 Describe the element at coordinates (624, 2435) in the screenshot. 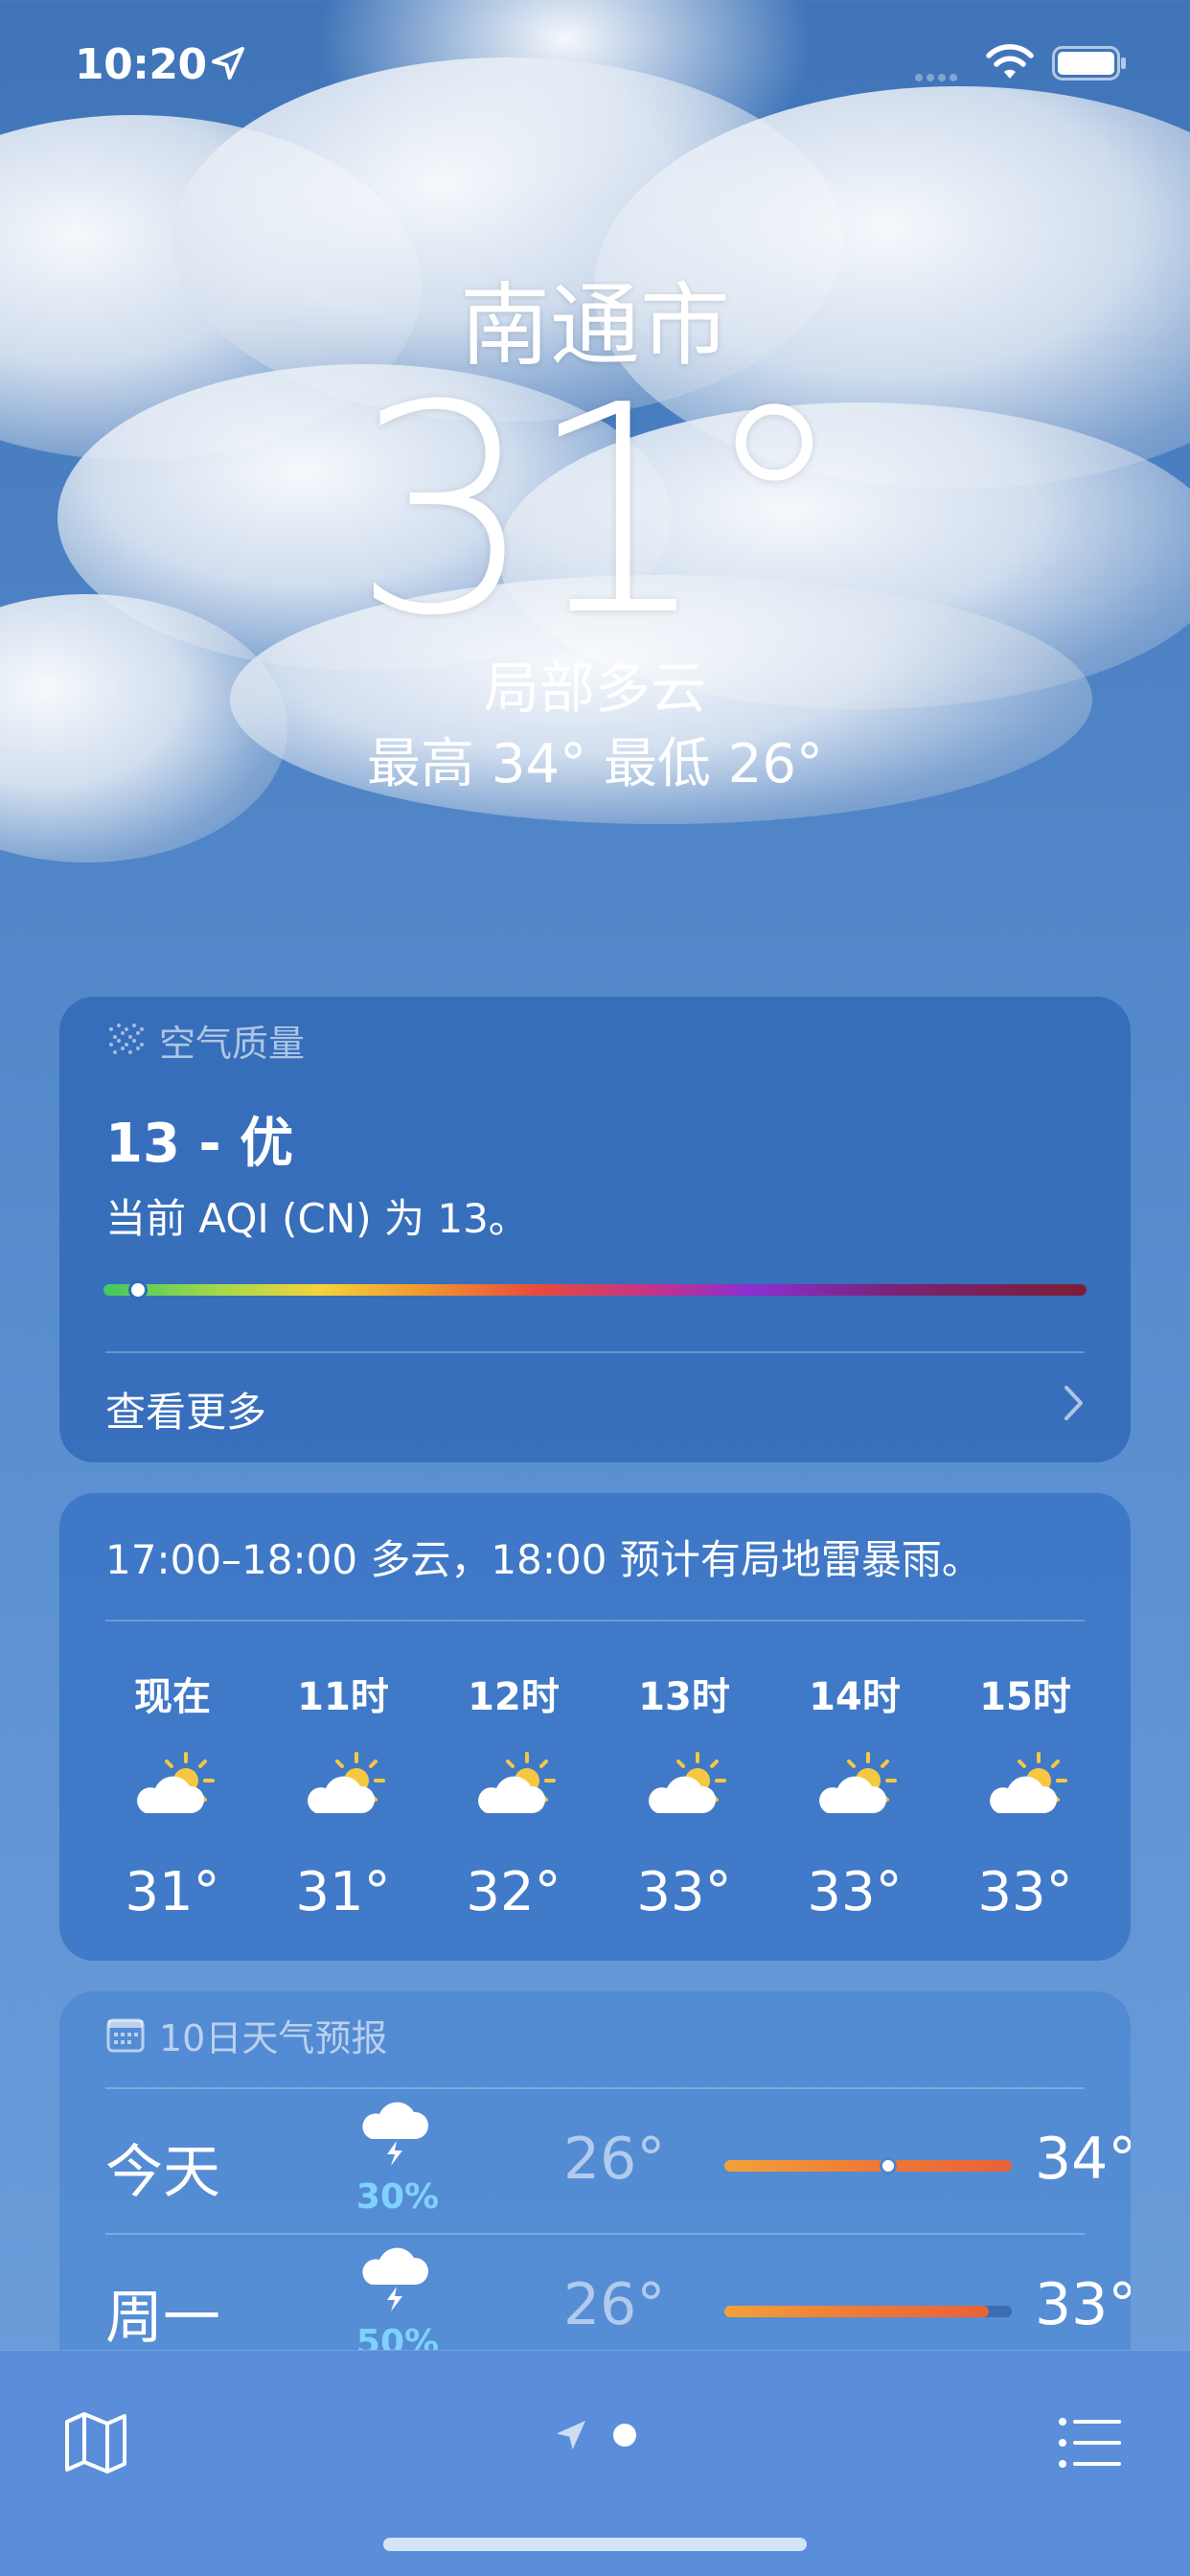

I see `page-dot` at that location.